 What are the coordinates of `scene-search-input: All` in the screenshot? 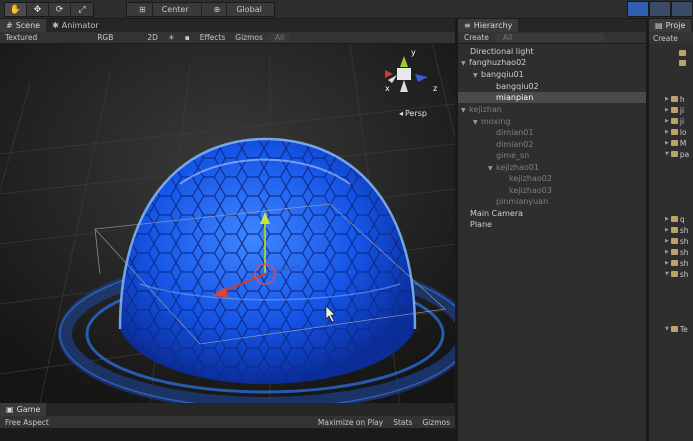 It's located at (279, 37).